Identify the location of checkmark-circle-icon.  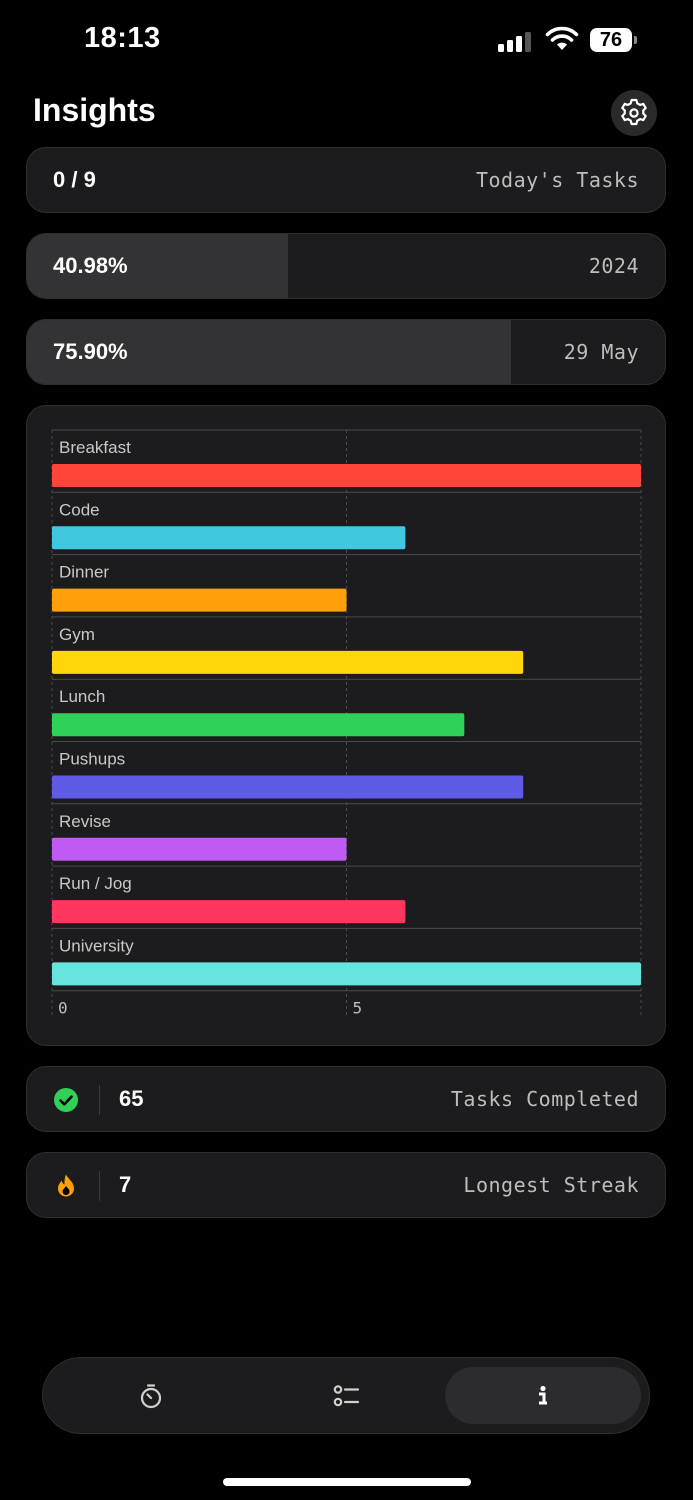
(66, 1100).